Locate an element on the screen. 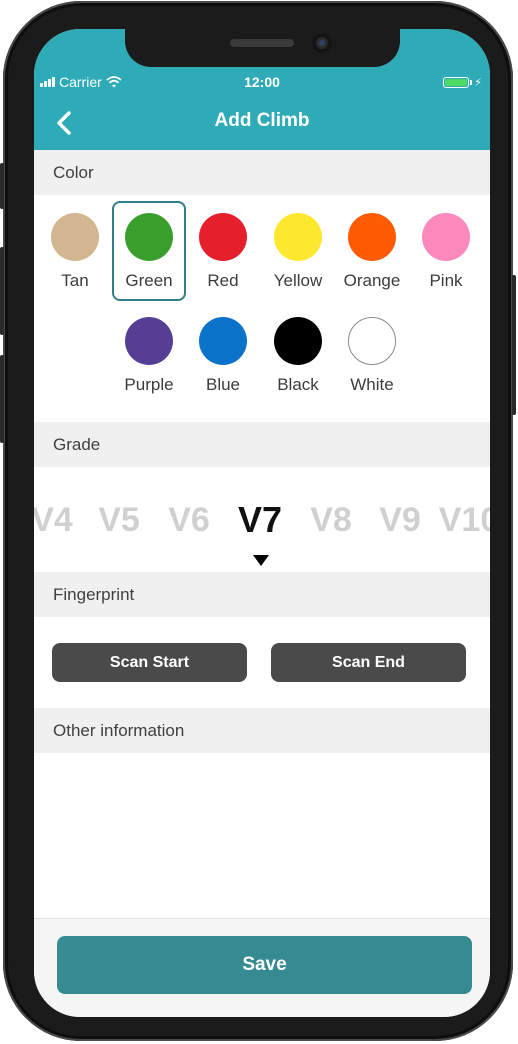 The height and width of the screenshot is (1044, 518). color-option-blue: Blue is located at coordinates (223, 355).